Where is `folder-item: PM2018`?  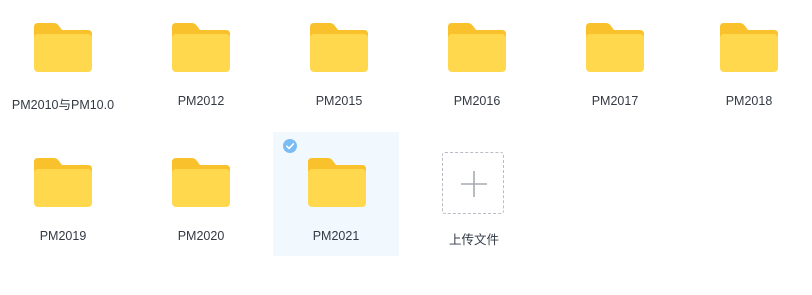
folder-item: PM2018 is located at coordinates (749, 62).